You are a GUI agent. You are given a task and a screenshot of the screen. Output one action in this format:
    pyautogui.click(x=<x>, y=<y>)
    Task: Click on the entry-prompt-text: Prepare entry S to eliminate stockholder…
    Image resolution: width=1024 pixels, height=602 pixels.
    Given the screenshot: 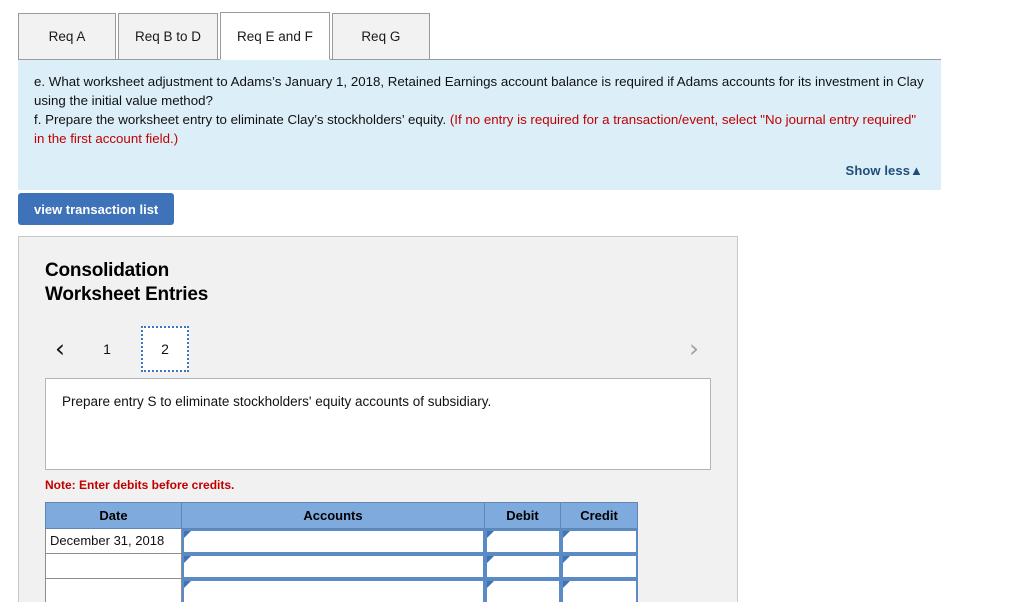 What is the action you would take?
    pyautogui.click(x=277, y=401)
    